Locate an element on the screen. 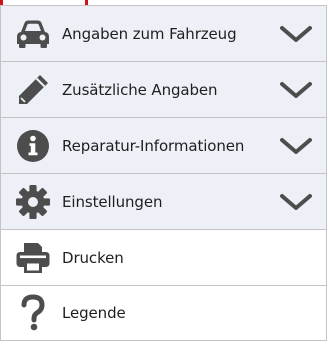  pencil-icon is located at coordinates (33, 90).